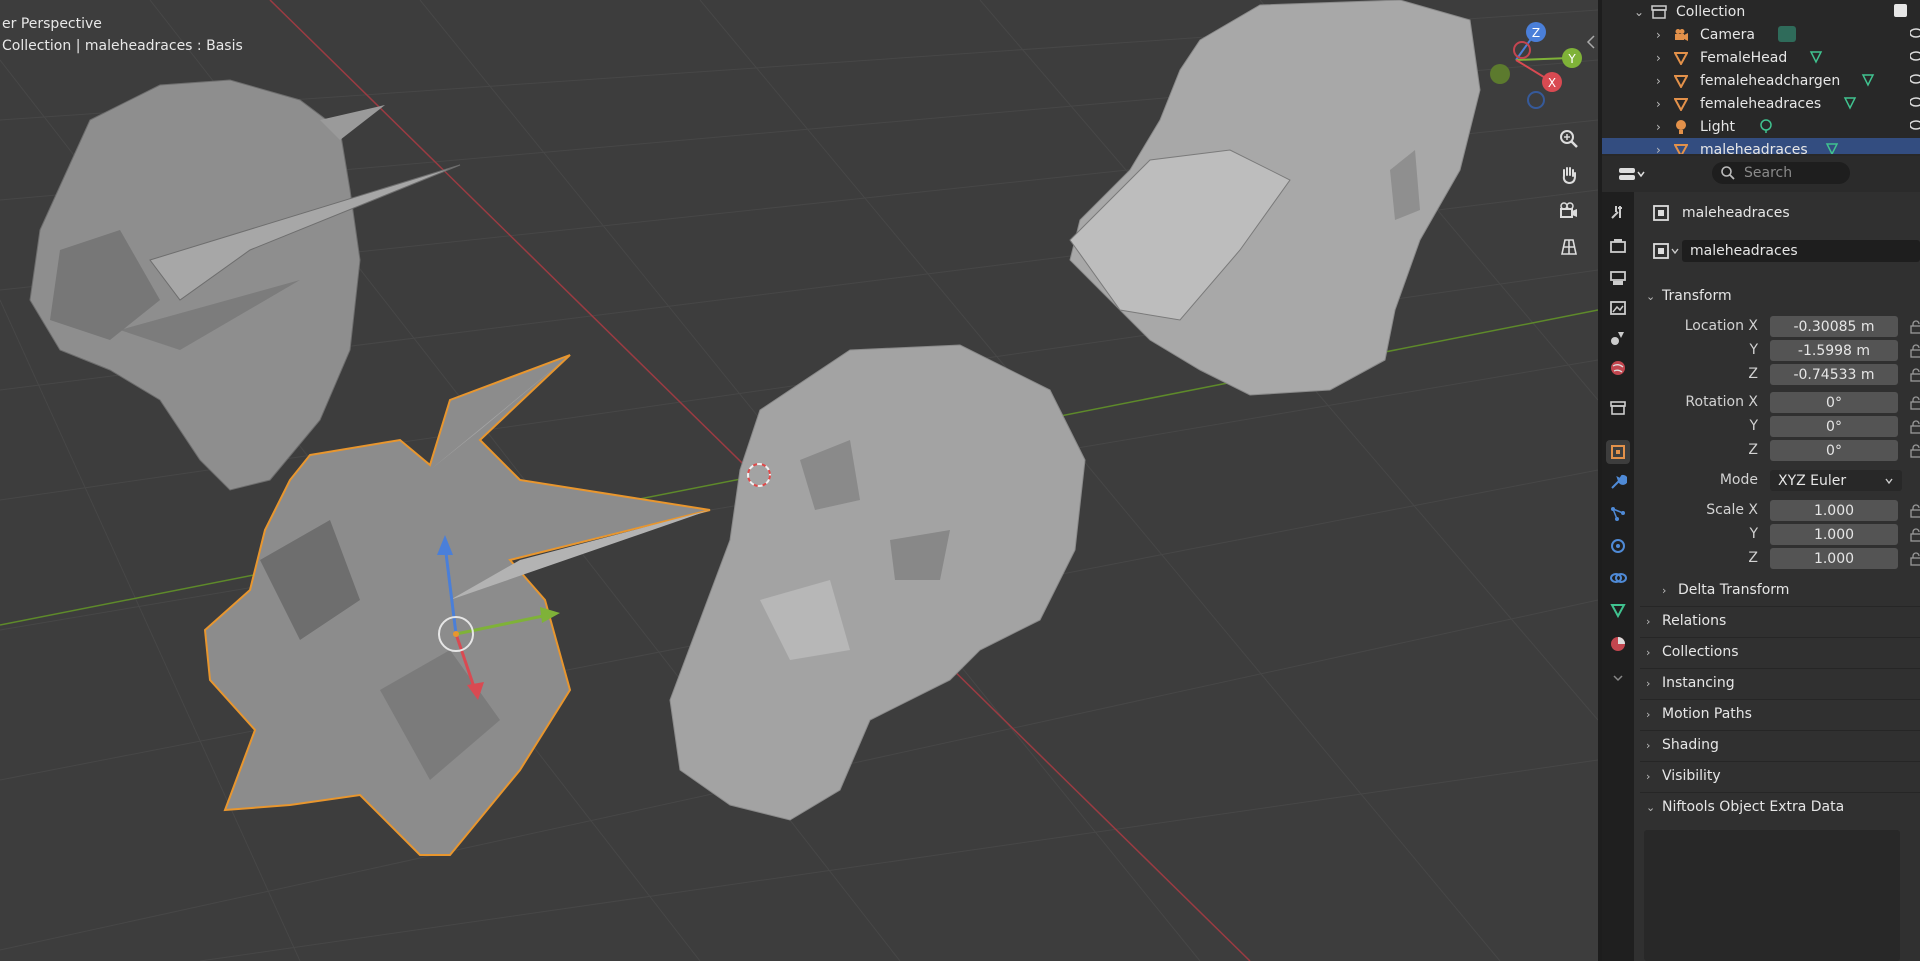 This screenshot has height=961, width=1920. I want to click on camera-data-icon, so click(1787, 34).